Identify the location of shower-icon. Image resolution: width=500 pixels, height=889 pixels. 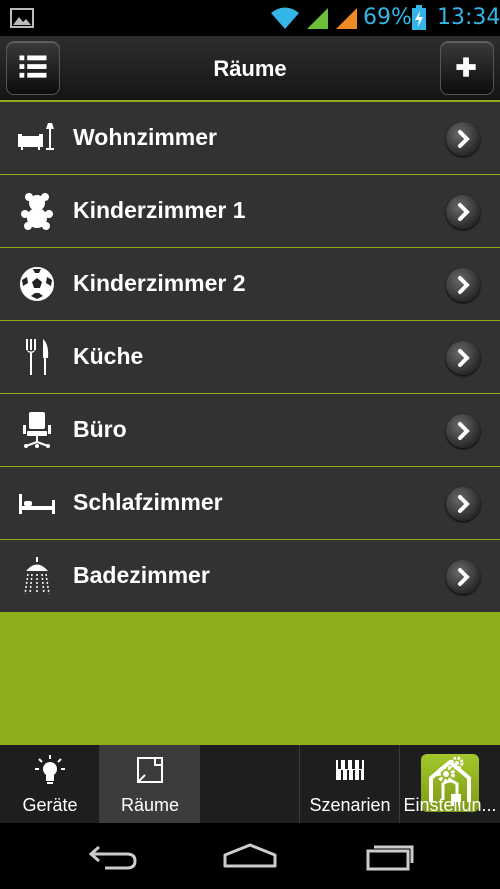
(37, 576).